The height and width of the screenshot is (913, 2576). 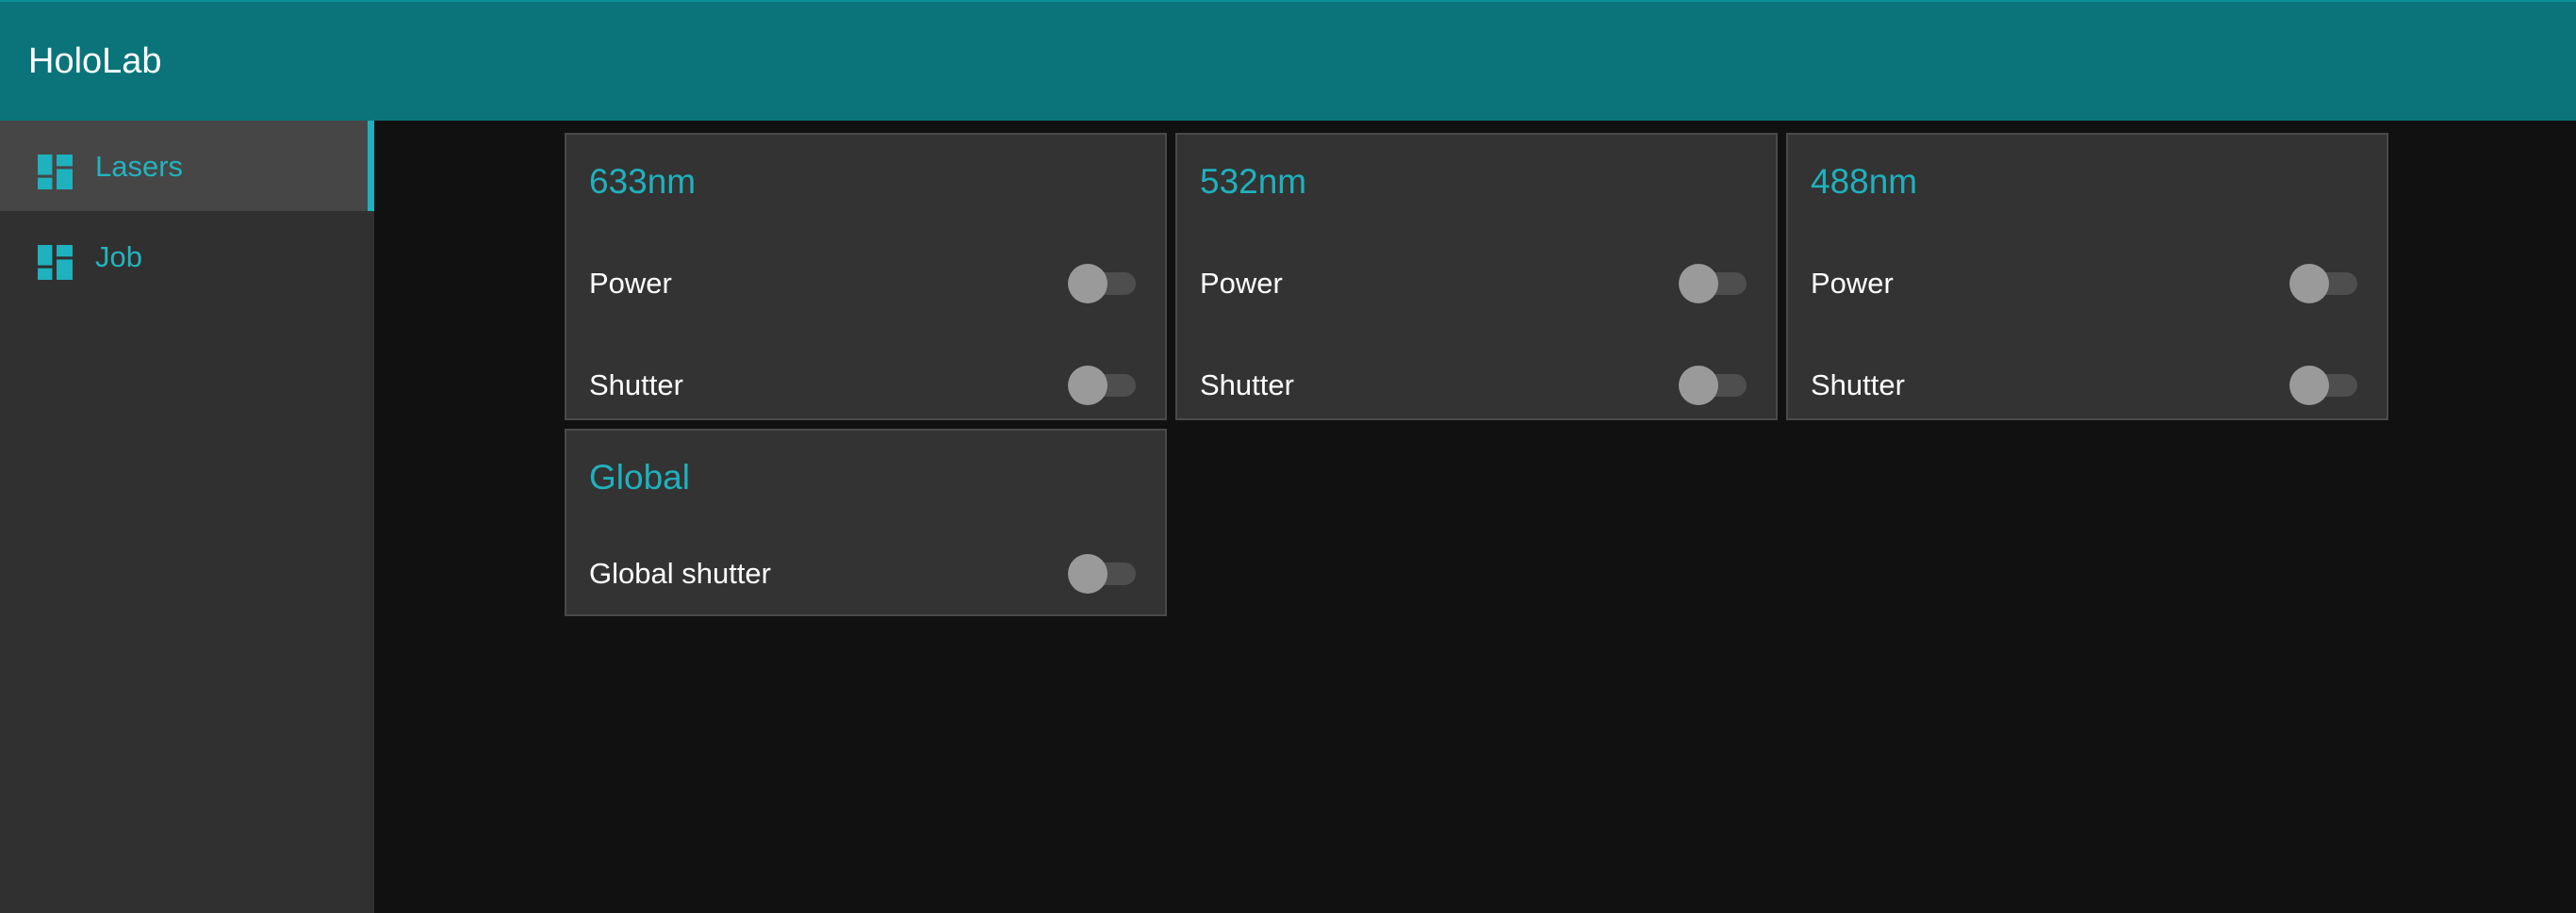 I want to click on app-title: HoloLab, so click(x=95, y=61).